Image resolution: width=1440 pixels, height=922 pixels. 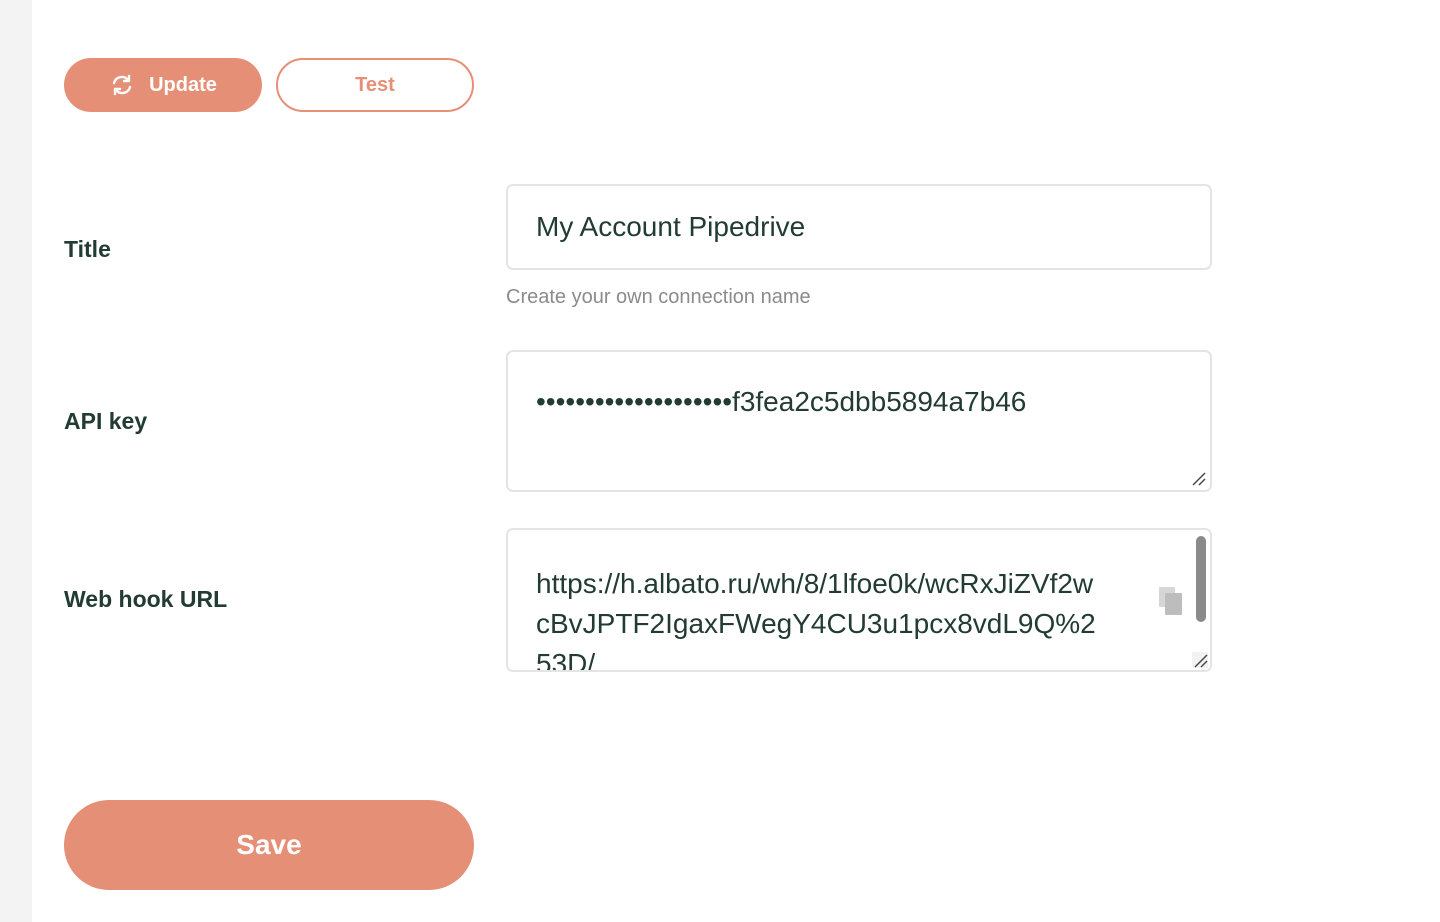 I want to click on api-key-textarea: ••••••••••••••••••••f3fea2c5dbb5894a7b46, so click(x=859, y=421).